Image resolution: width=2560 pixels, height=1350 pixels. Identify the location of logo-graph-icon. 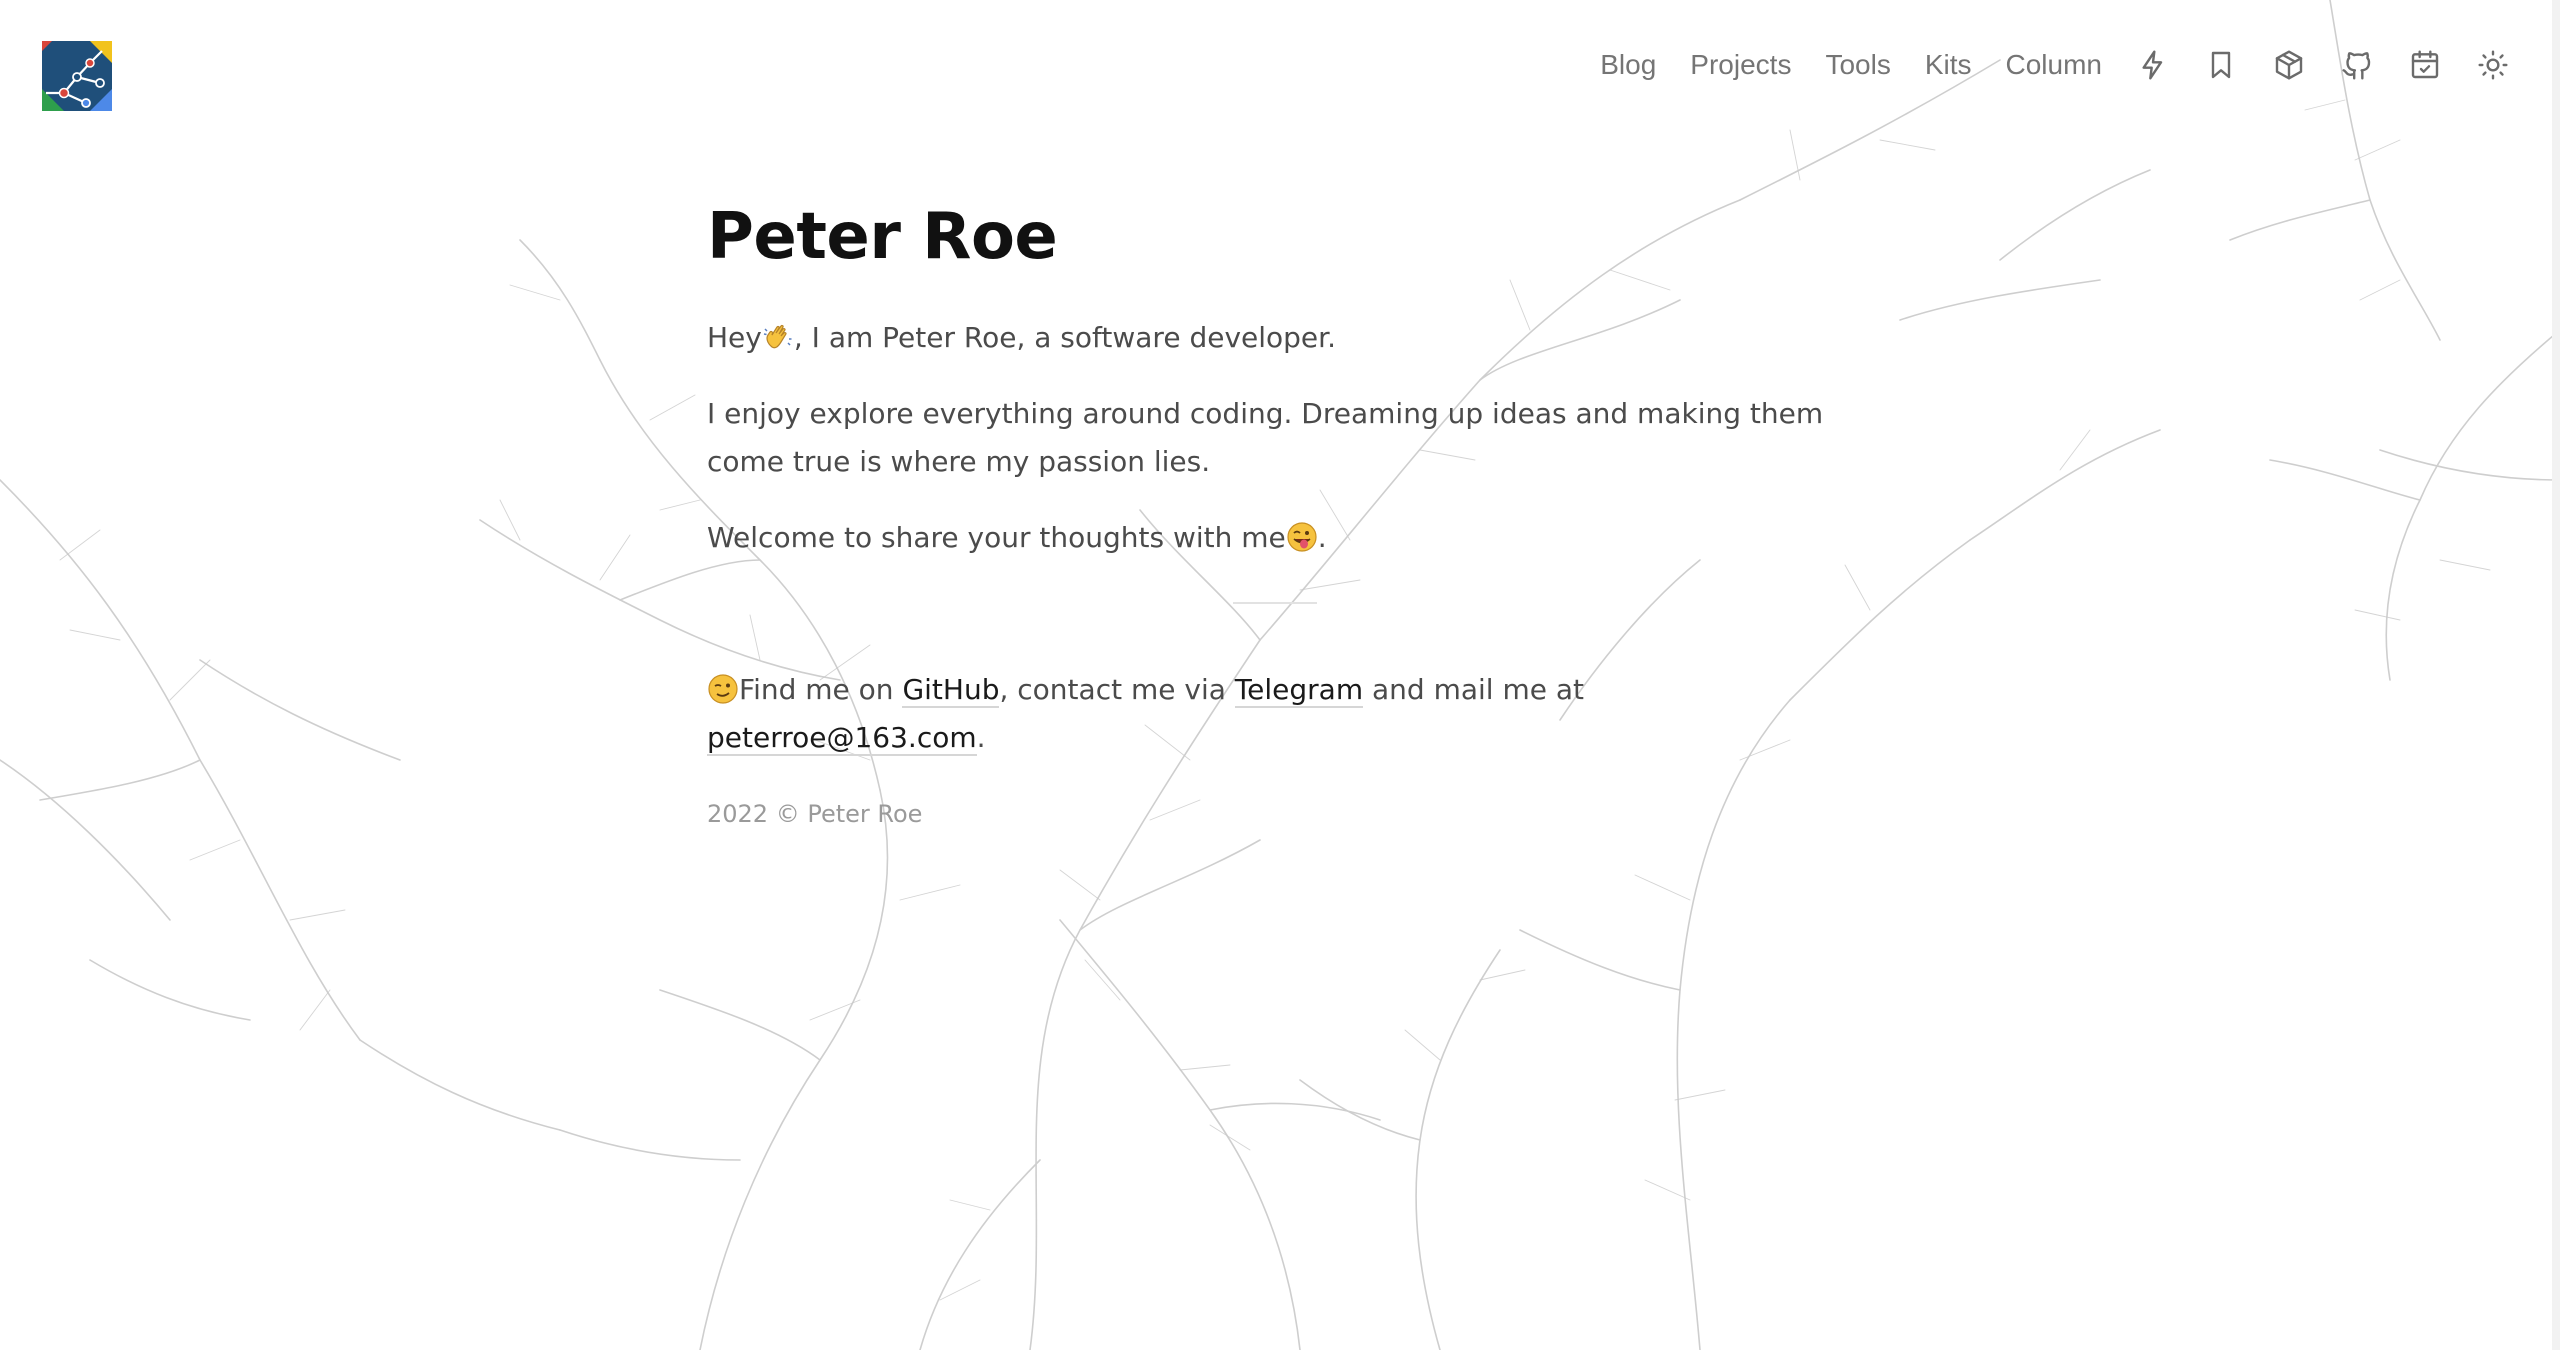
(77, 76).